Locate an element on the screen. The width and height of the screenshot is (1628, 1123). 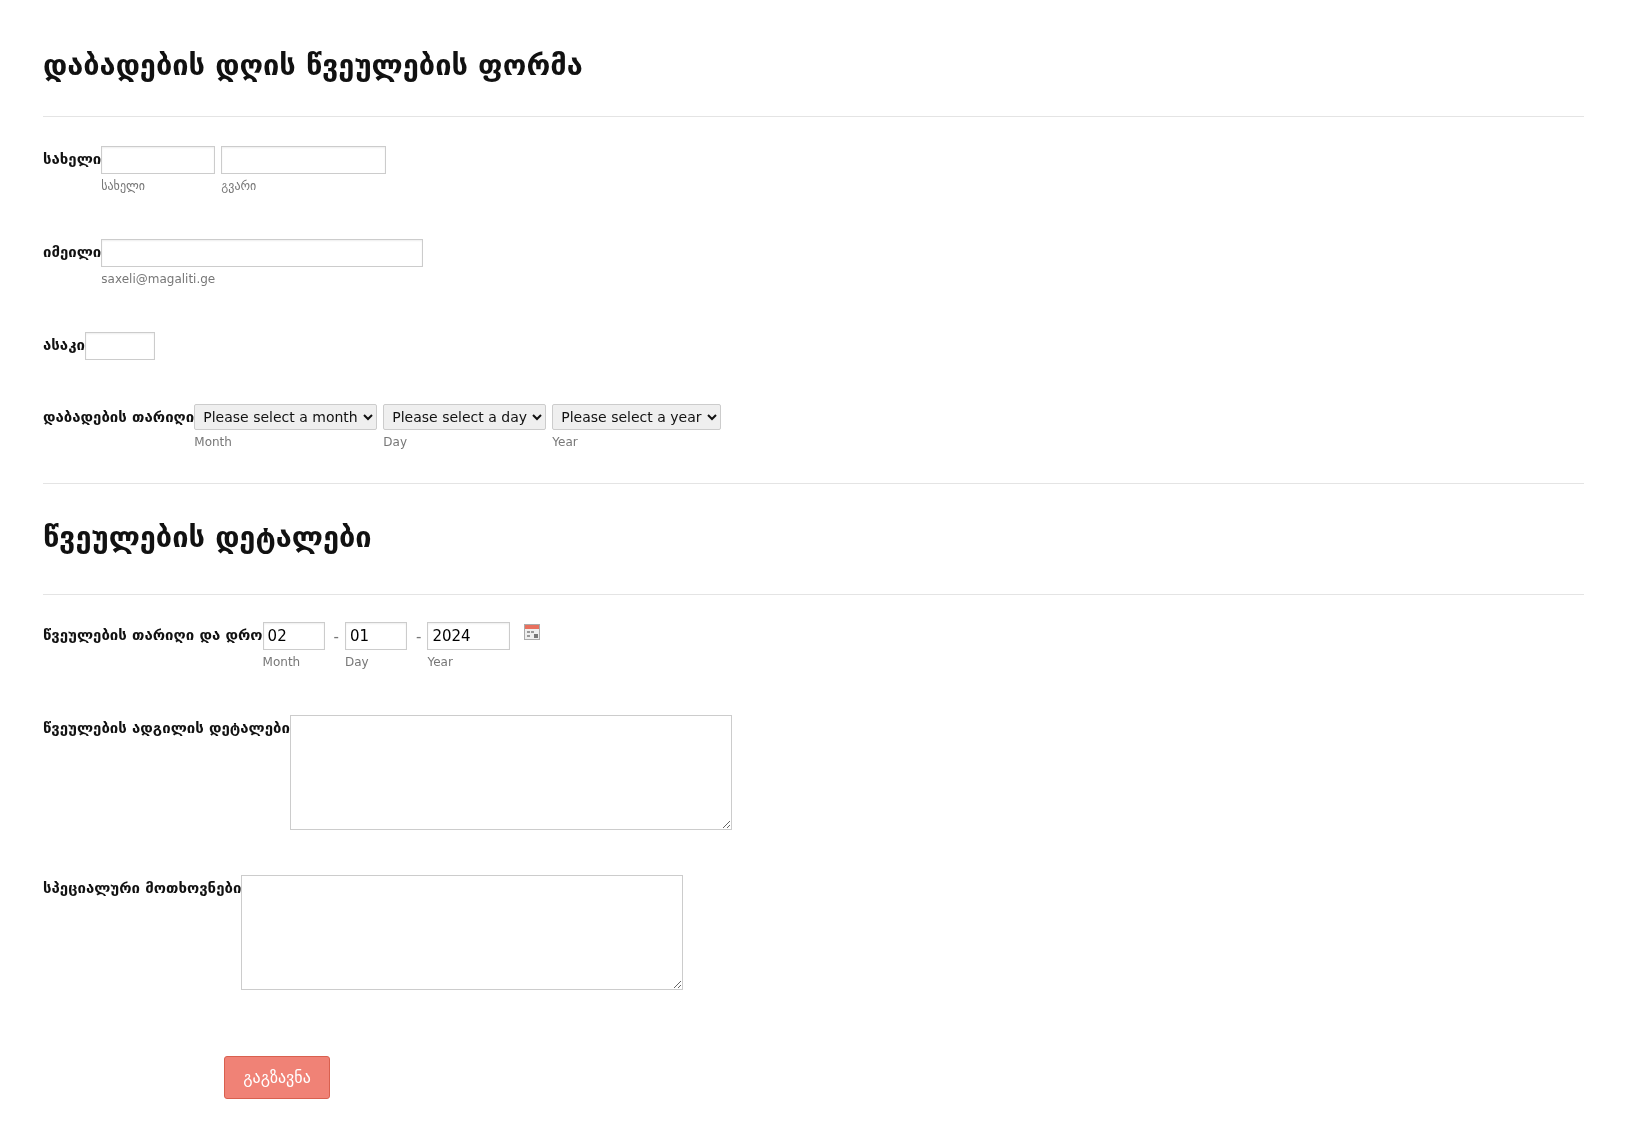
dropdown-select: Please select a year is located at coordinates (637, 417).